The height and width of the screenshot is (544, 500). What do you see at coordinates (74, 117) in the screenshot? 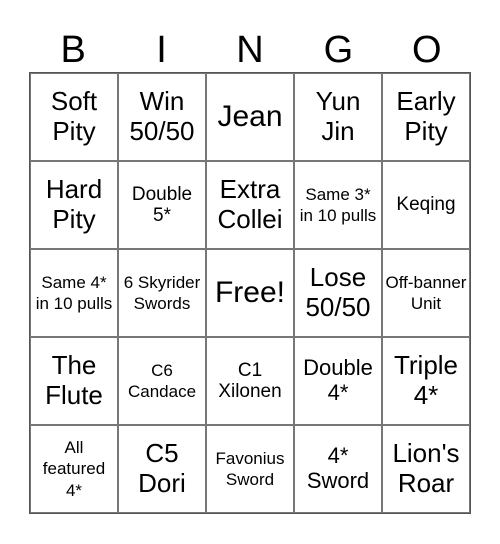
I see `bingo-cell: Soft Pity` at bounding box center [74, 117].